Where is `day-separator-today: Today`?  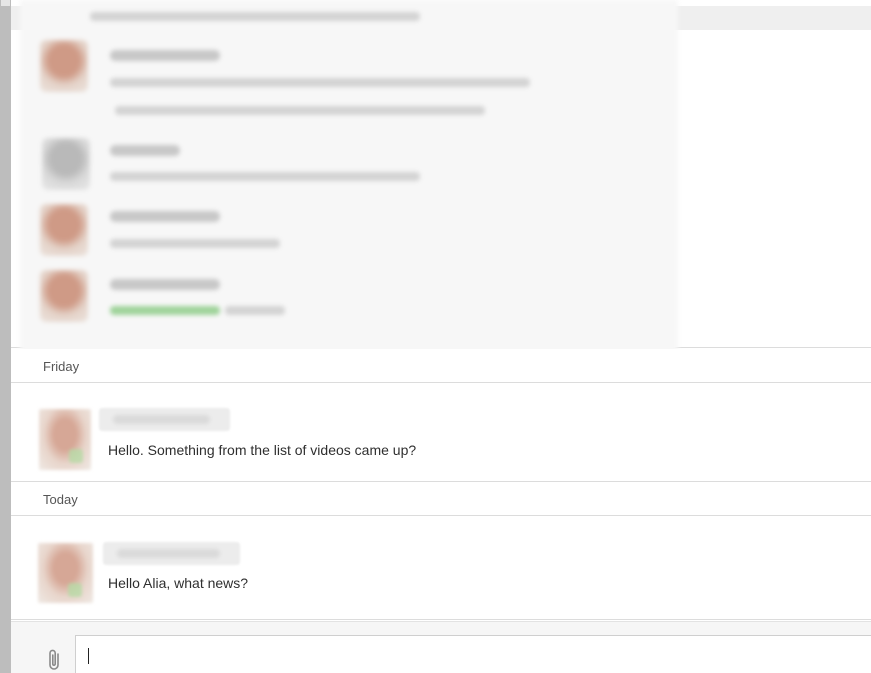 day-separator-today: Today is located at coordinates (441, 499).